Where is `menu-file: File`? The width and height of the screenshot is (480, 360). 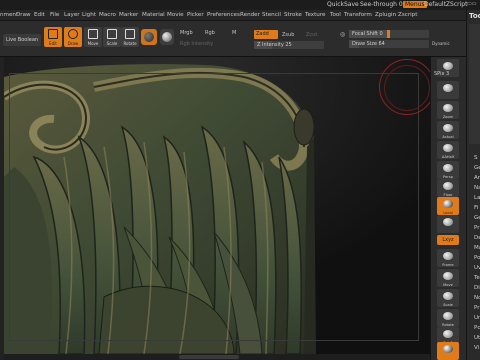 menu-file: File is located at coordinates (54, 15).